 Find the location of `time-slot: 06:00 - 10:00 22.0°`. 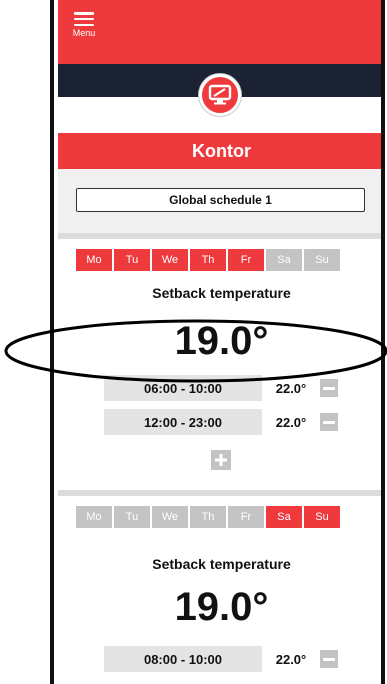

time-slot: 06:00 - 10:00 22.0° is located at coordinates (221, 388).